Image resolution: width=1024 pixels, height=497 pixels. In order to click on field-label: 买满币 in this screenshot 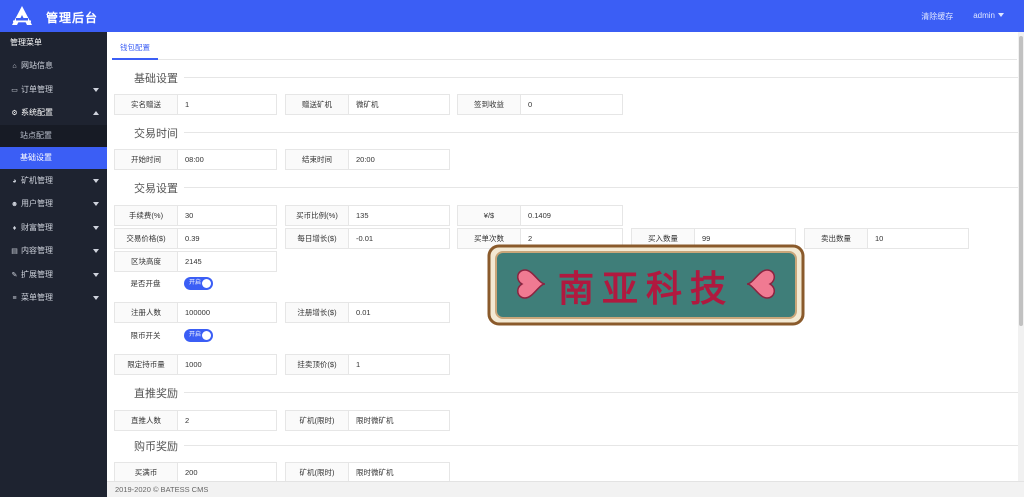, I will do `click(146, 472)`.